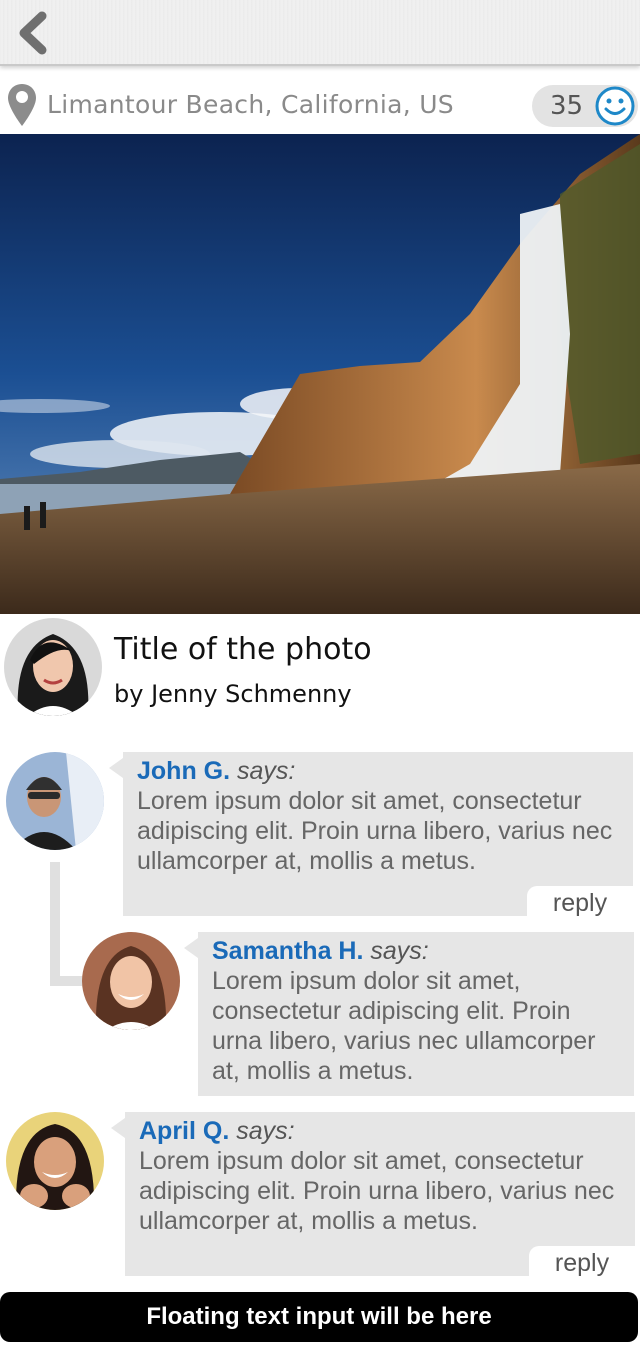  Describe the element at coordinates (243, 649) in the screenshot. I see `photo-title: Title of the photo` at that location.